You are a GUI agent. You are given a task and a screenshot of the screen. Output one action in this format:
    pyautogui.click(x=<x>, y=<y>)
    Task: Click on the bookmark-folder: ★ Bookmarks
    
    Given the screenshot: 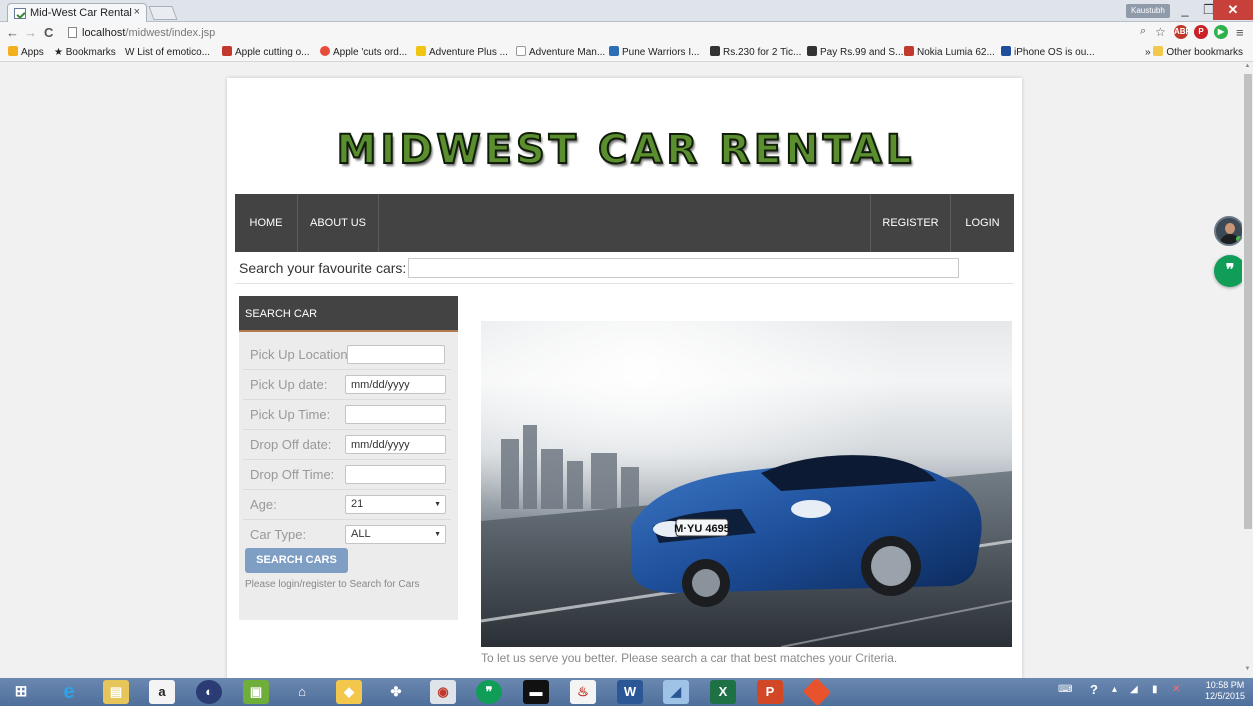 What is the action you would take?
    pyautogui.click(x=85, y=53)
    